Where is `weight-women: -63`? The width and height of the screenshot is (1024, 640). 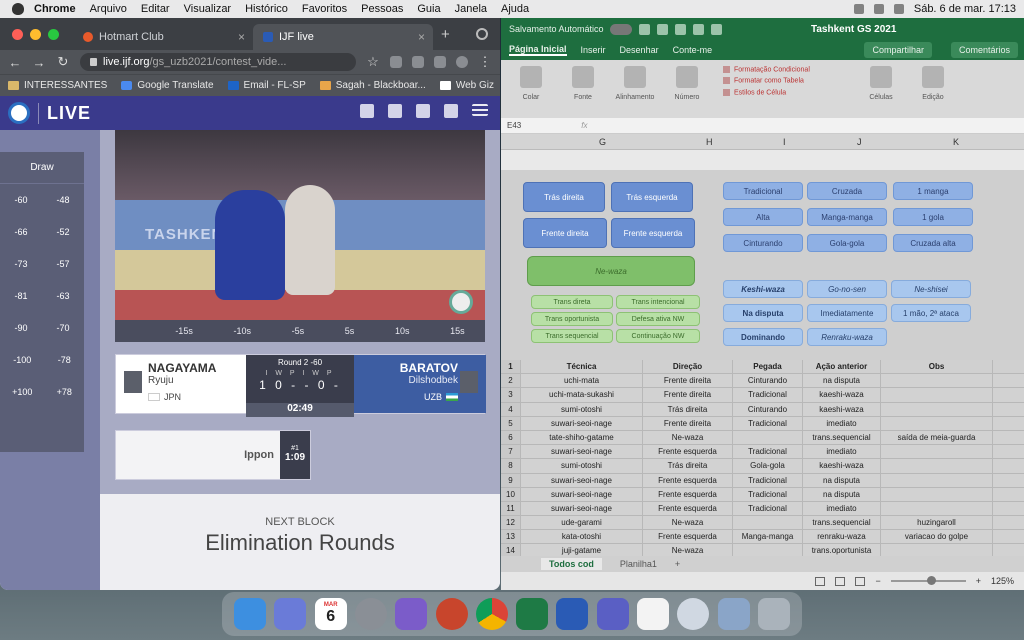
weight-women: -63 is located at coordinates (62, 296).